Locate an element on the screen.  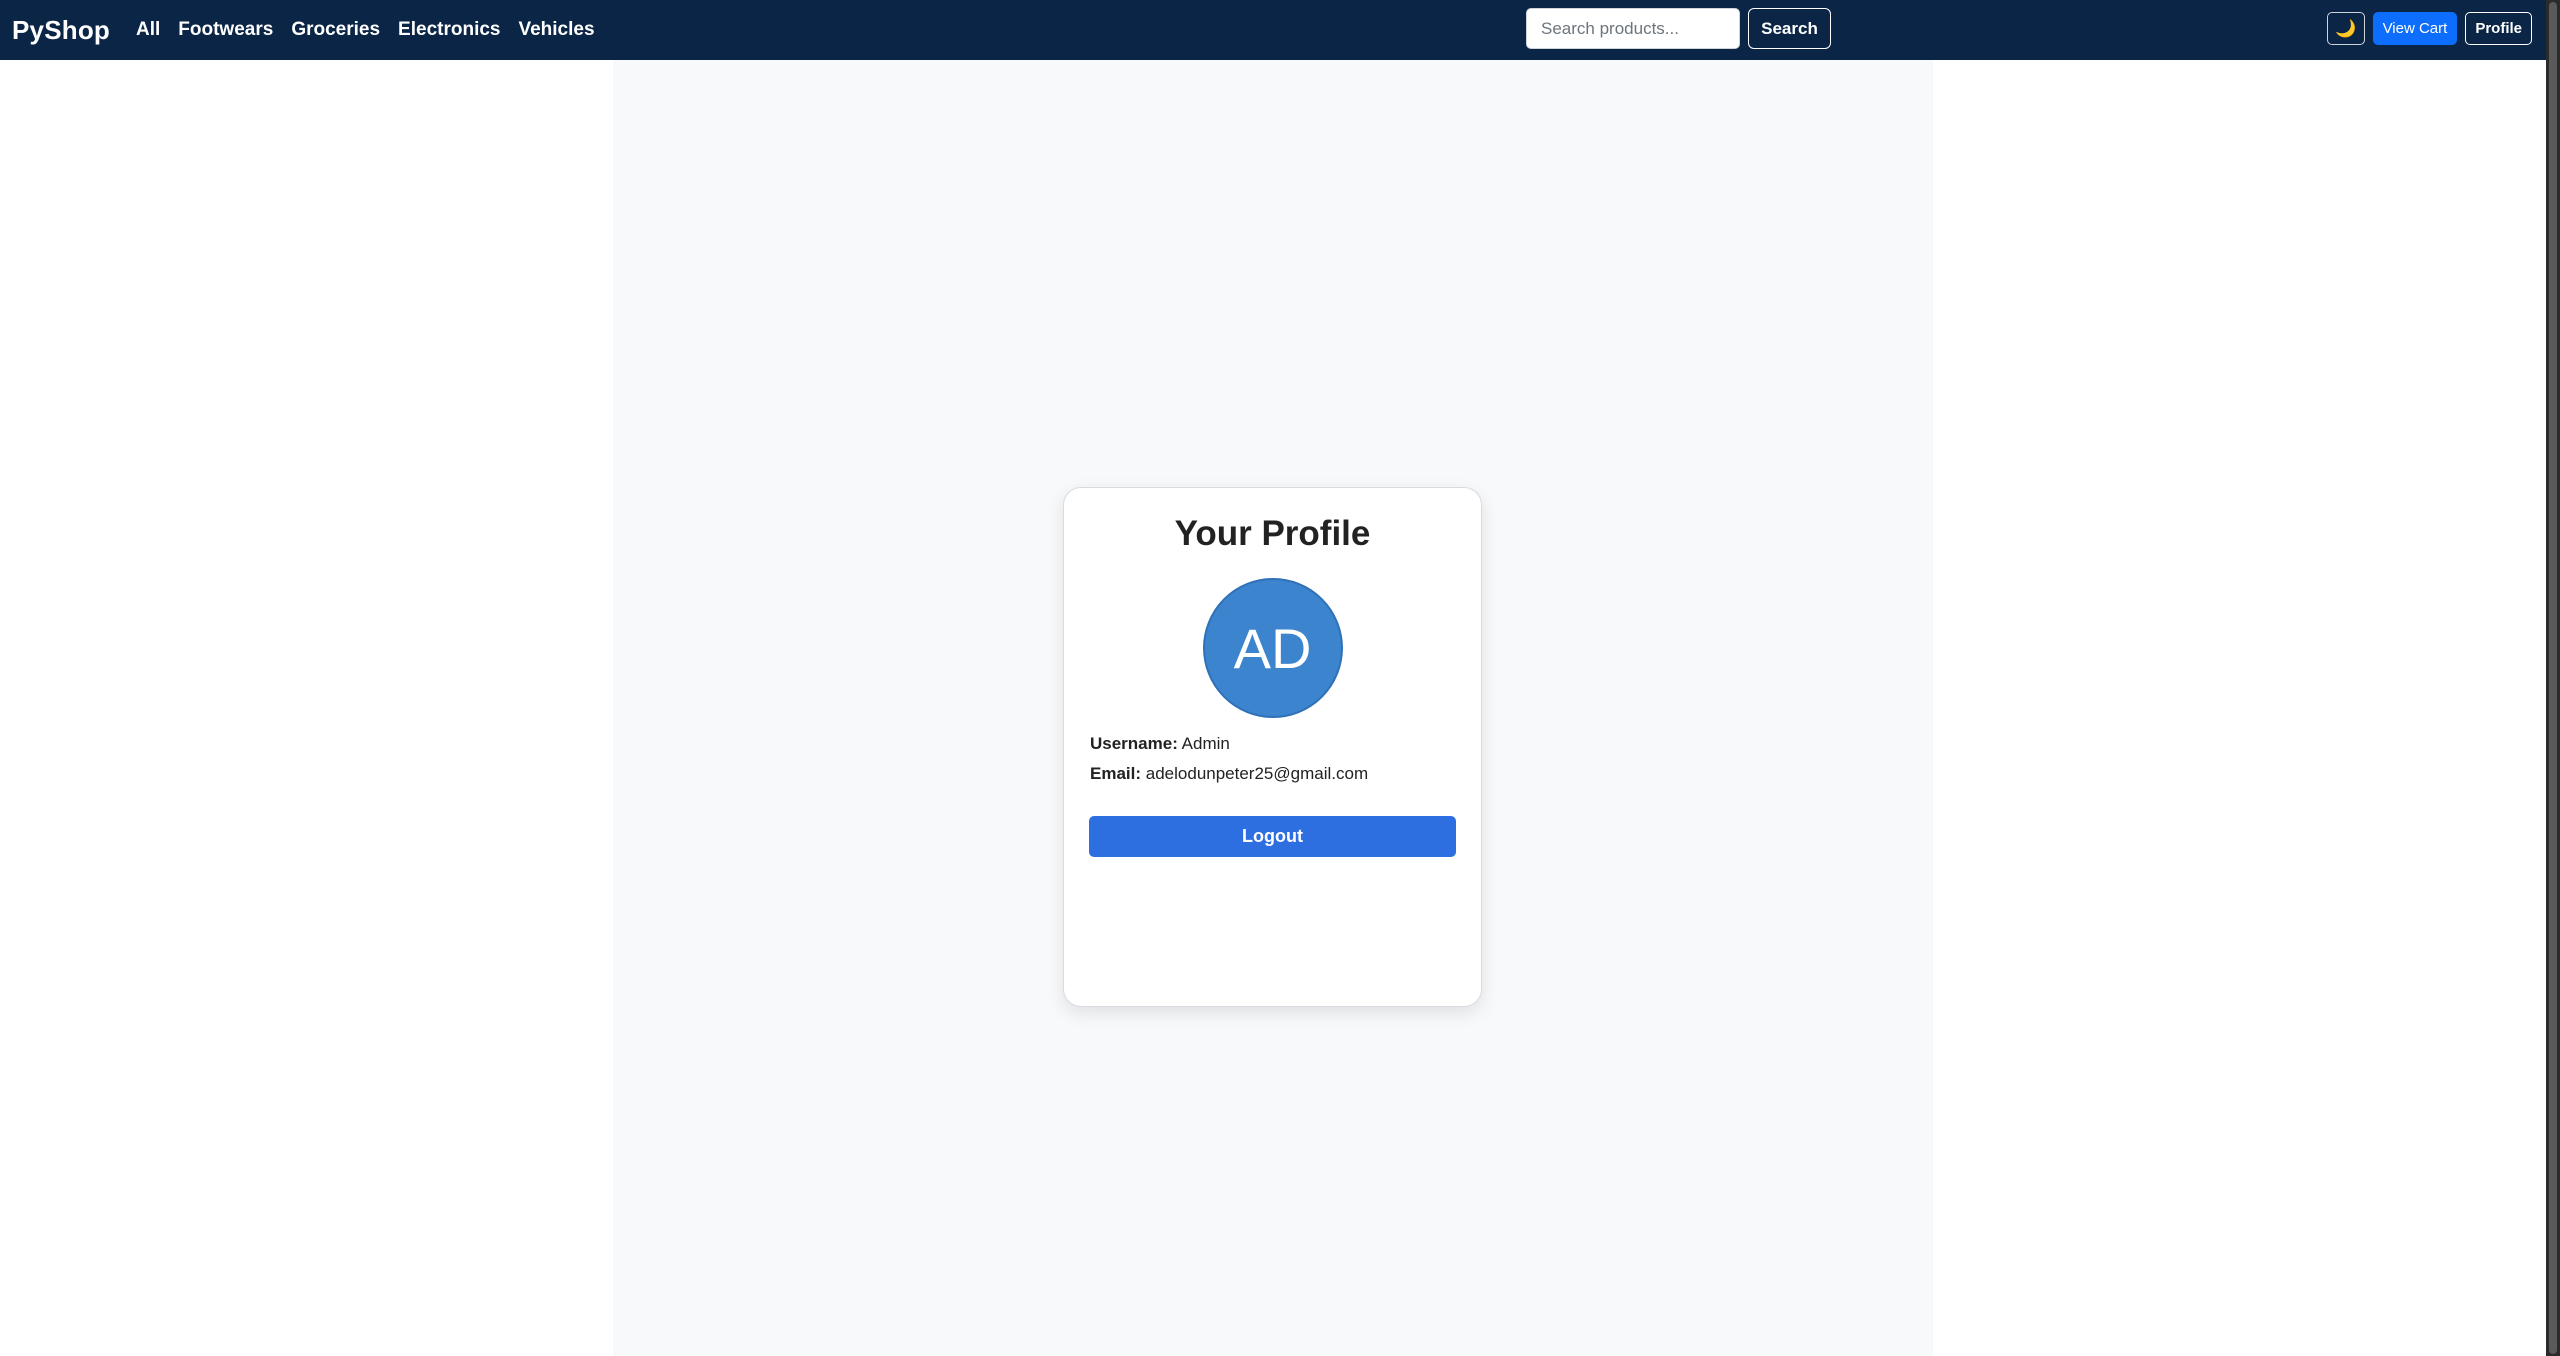
username-row: Username: Admin is located at coordinates (1272, 744).